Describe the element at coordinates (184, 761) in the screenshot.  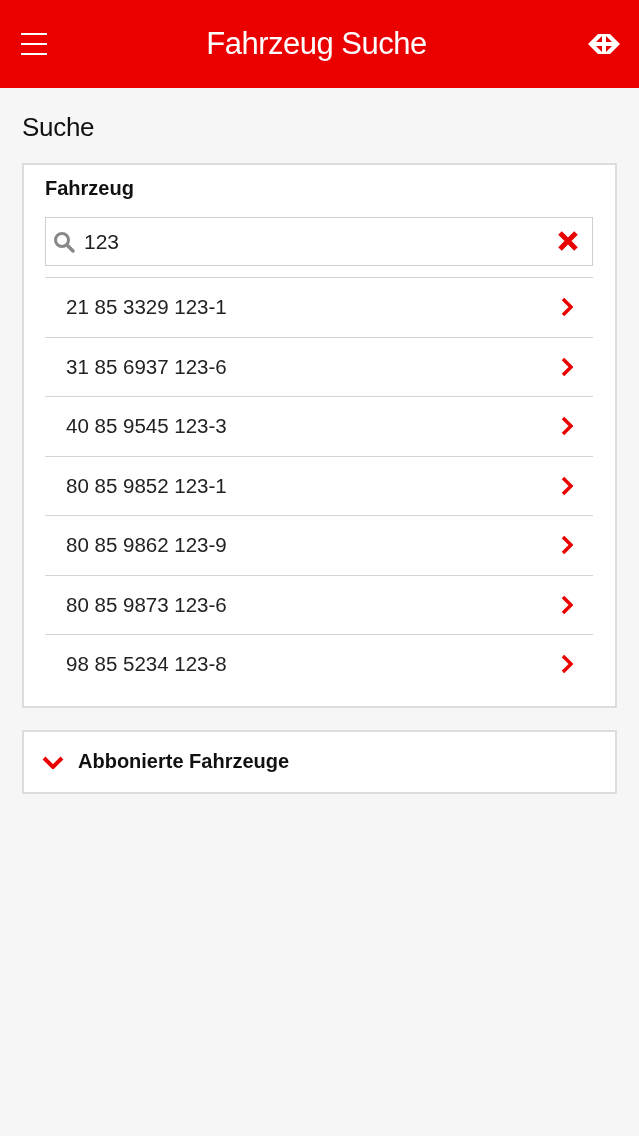
I see `panel-title: Abbonierte Fahrzeuge` at that location.